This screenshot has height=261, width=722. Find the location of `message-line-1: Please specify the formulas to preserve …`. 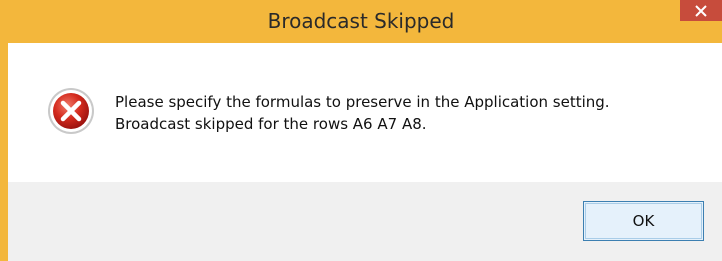

message-line-1: Please specify the formulas to preserve … is located at coordinates (362, 102).